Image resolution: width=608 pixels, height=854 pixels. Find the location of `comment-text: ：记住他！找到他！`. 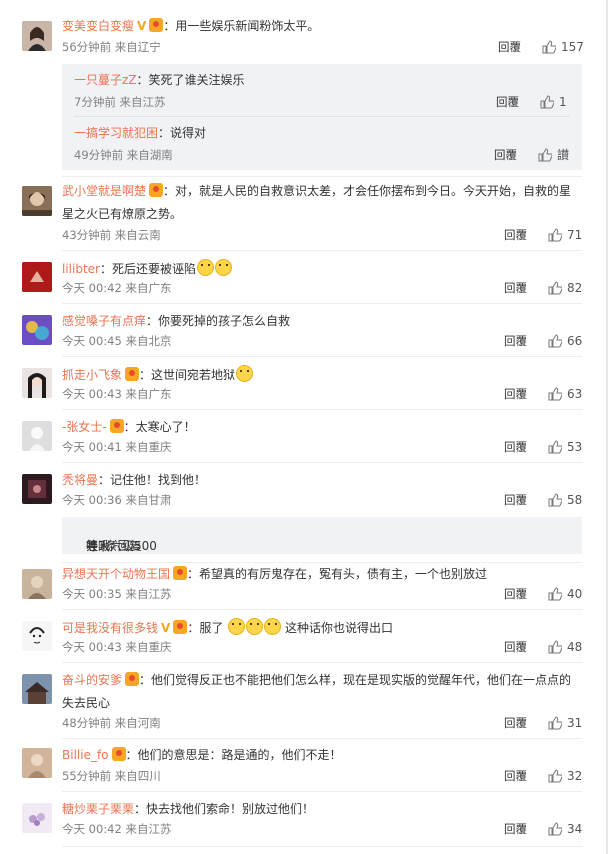

comment-text: ：记住他！找到他！ is located at coordinates (152, 480).